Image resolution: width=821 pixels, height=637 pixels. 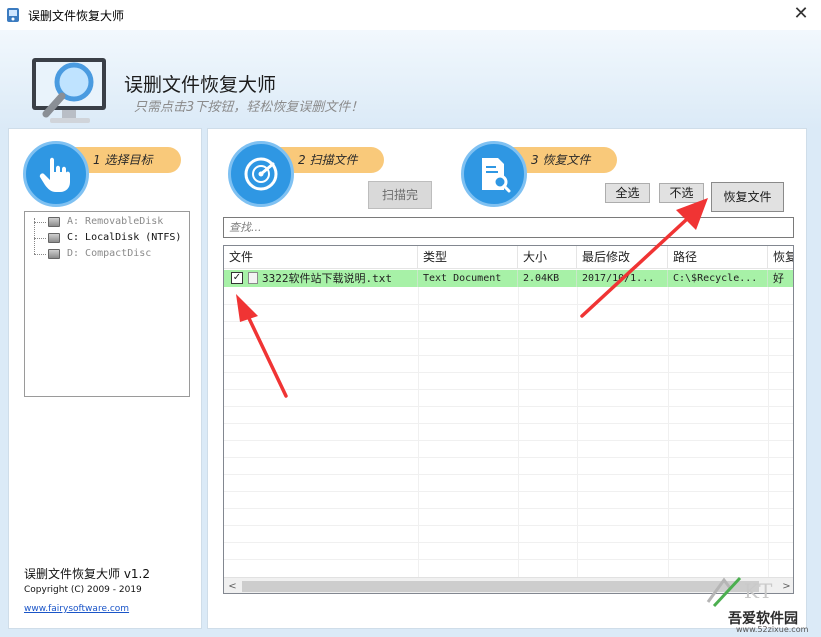 What do you see at coordinates (83, 590) in the screenshot?
I see `copyright-text: Copyright (C) 2009 - 2019` at bounding box center [83, 590].